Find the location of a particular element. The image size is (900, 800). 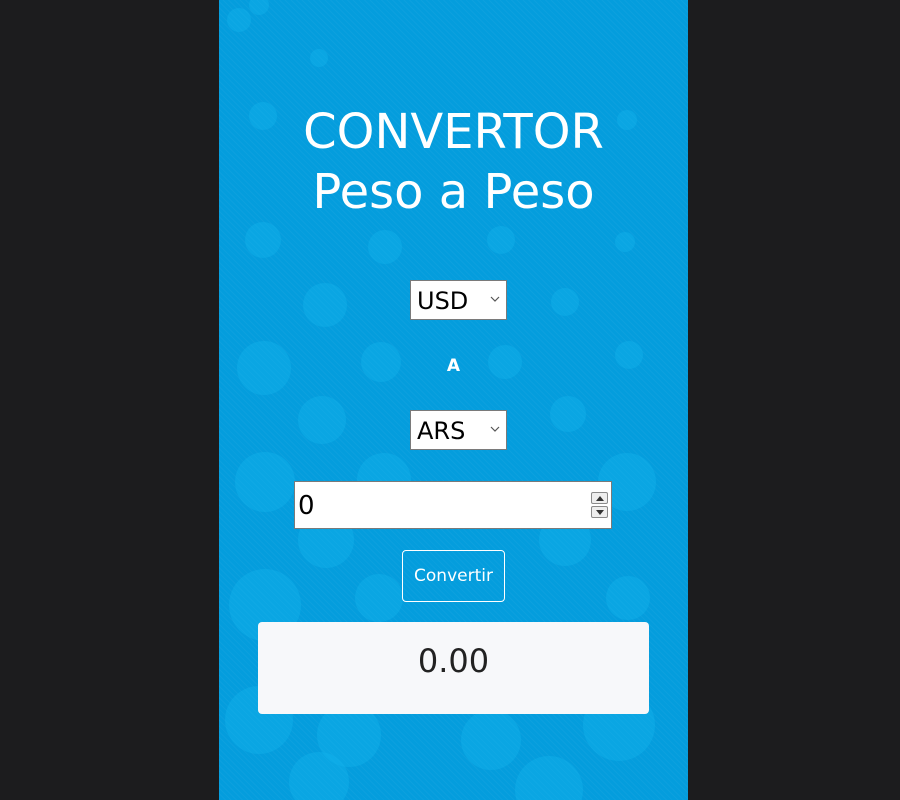

to-currency-select: ARS is located at coordinates (458, 430).